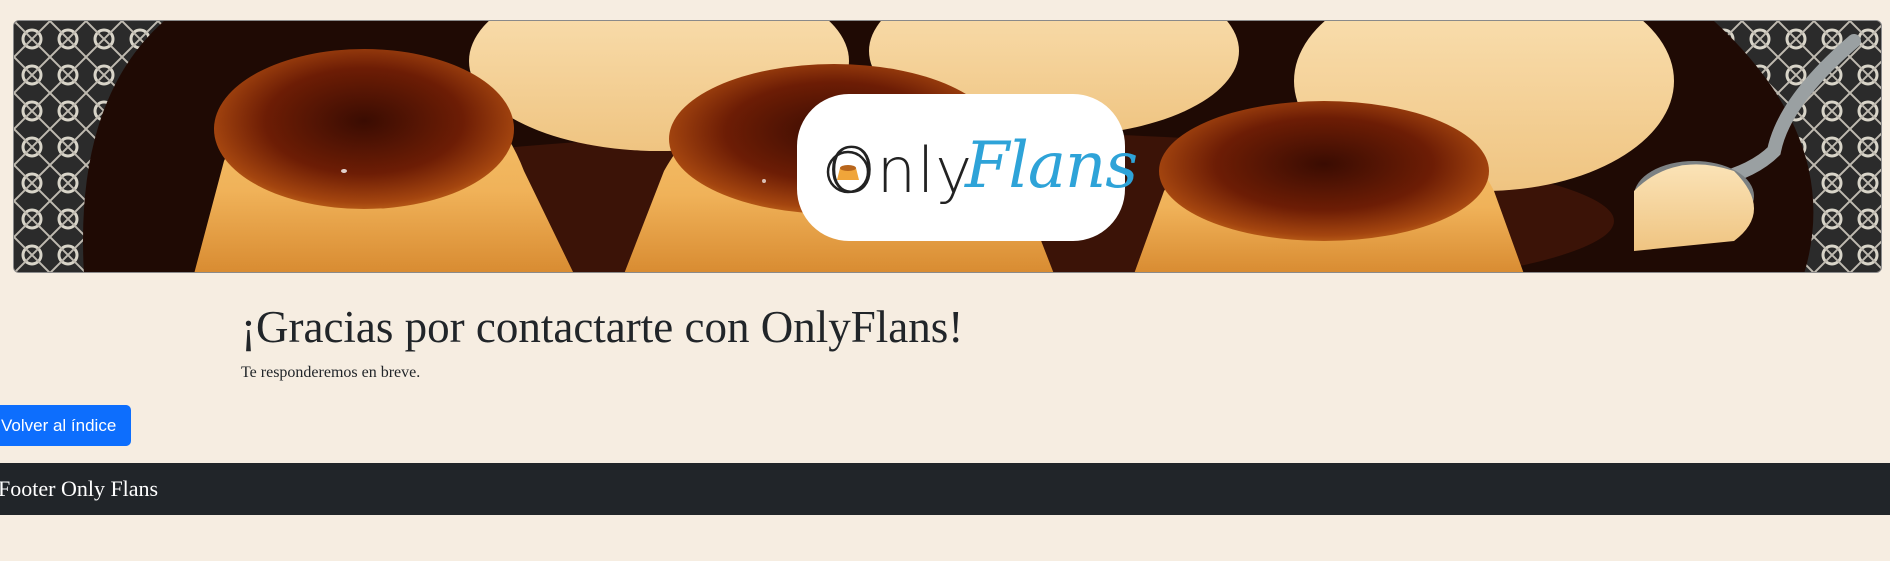 The image size is (1890, 561). What do you see at coordinates (945, 489) in the screenshot?
I see `footer: Footer Only Flans` at bounding box center [945, 489].